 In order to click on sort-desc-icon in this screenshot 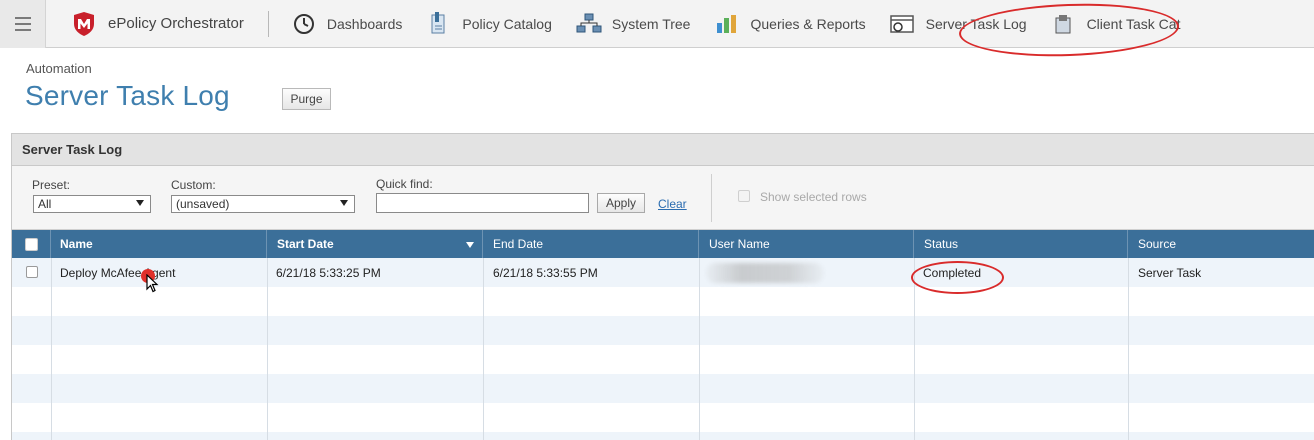, I will do `click(470, 245)`.